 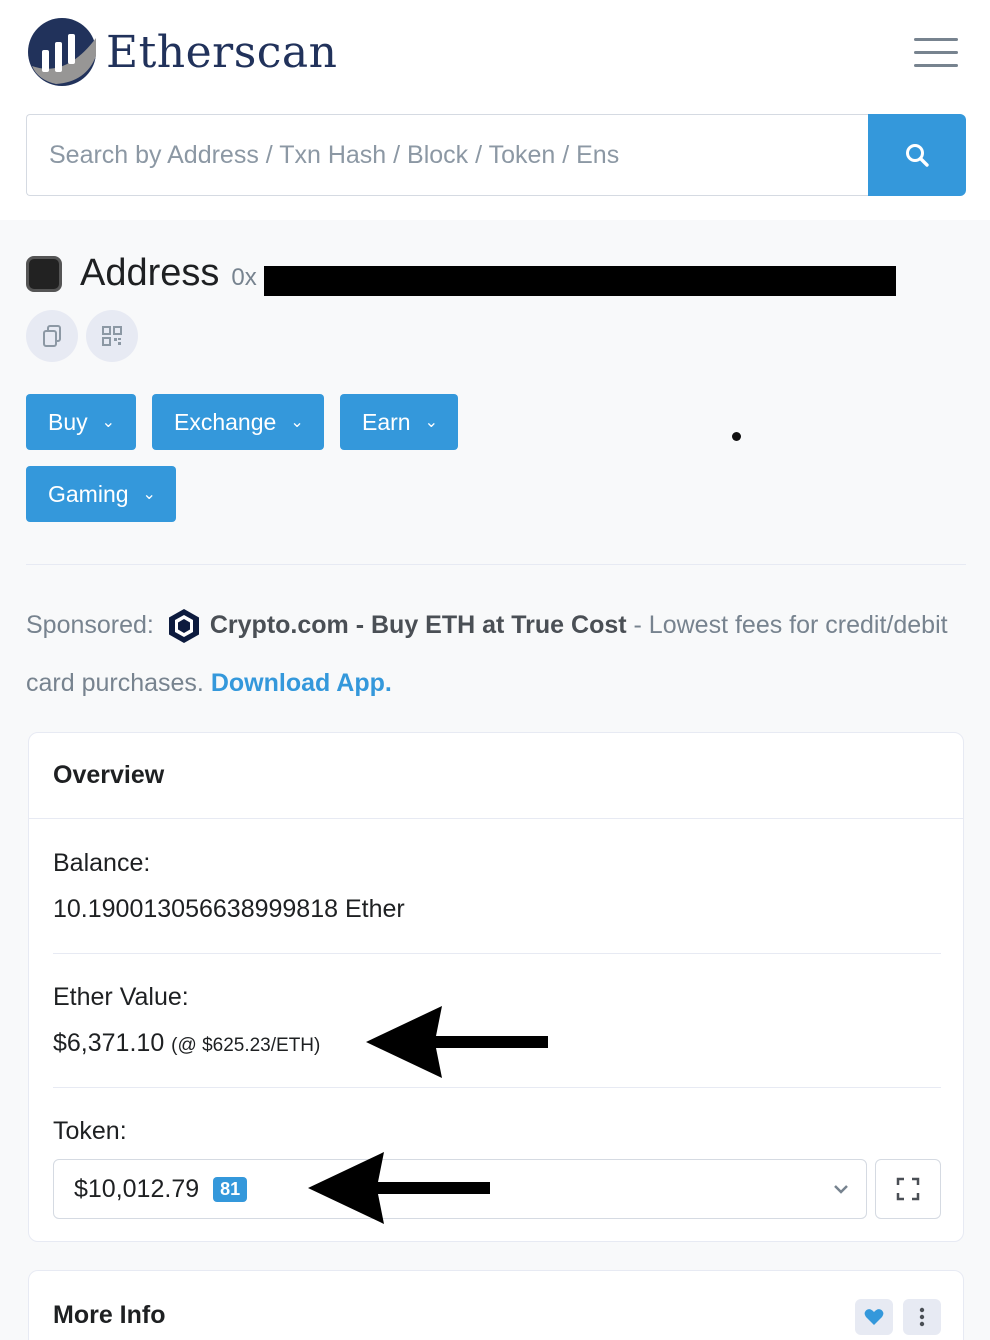 What do you see at coordinates (229, 909) in the screenshot?
I see `balance-value: 10.190013056638999818 Ether` at bounding box center [229, 909].